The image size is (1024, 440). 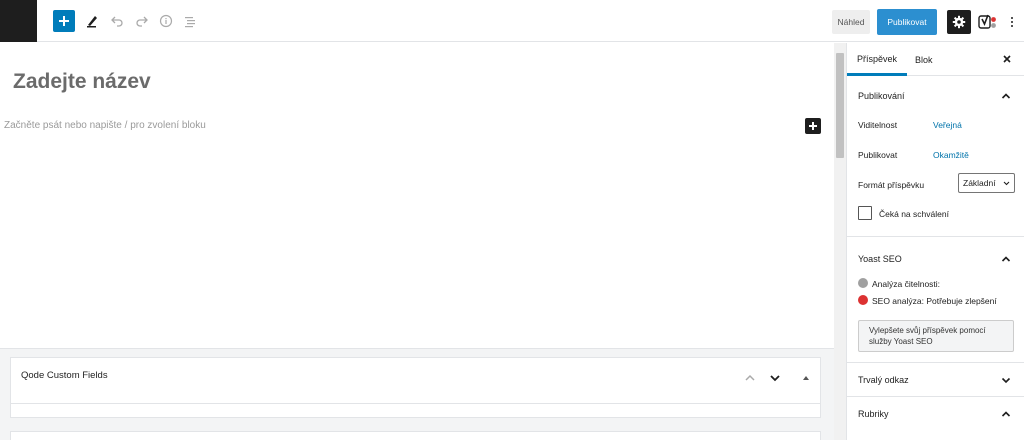 I want to click on move-up-button, so click(x=750, y=378).